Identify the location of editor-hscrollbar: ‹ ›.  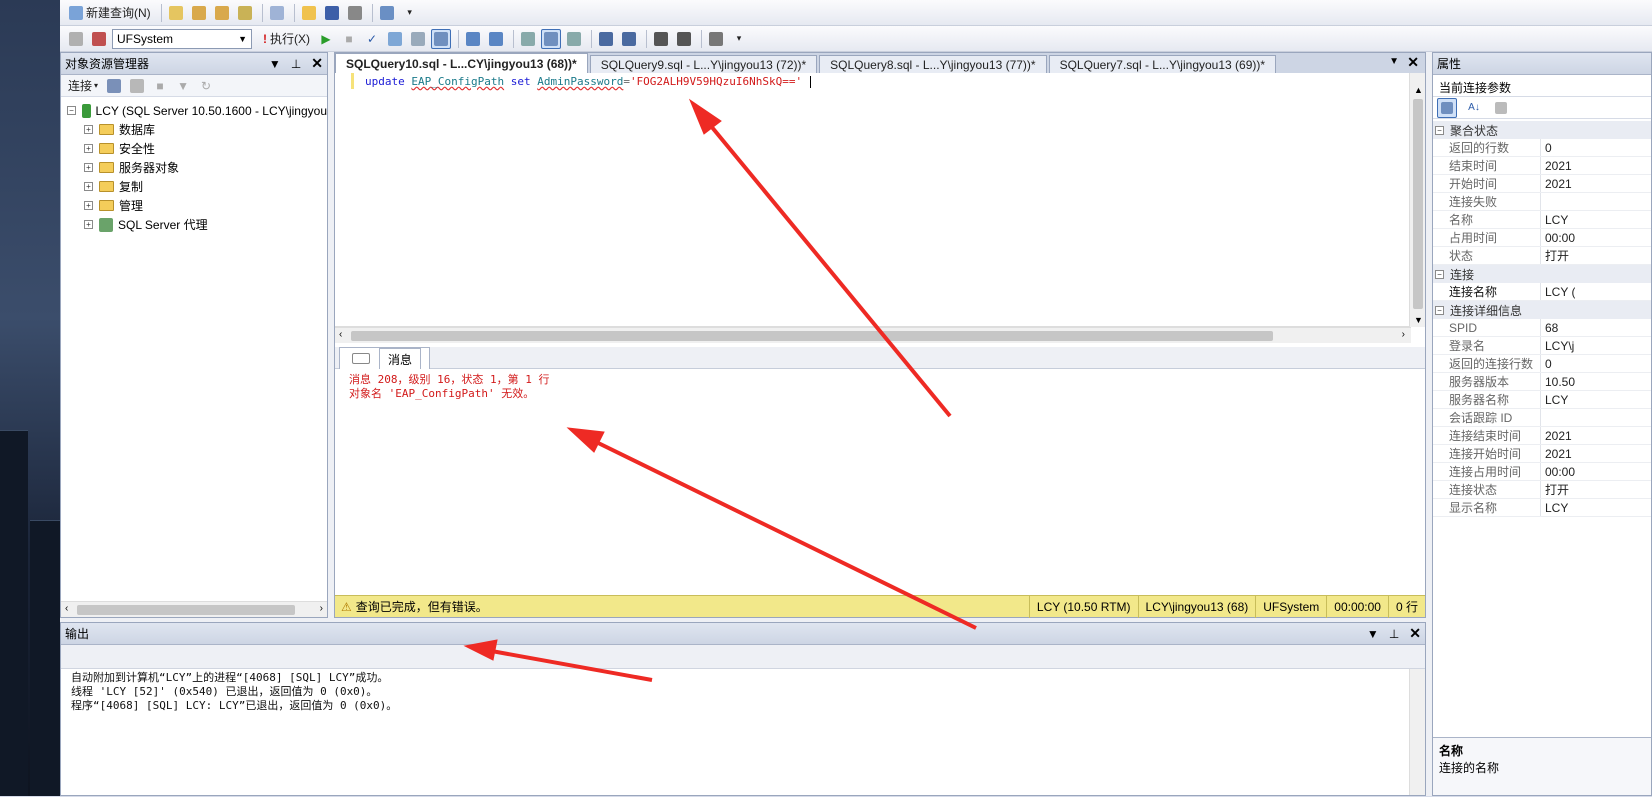
(873, 335).